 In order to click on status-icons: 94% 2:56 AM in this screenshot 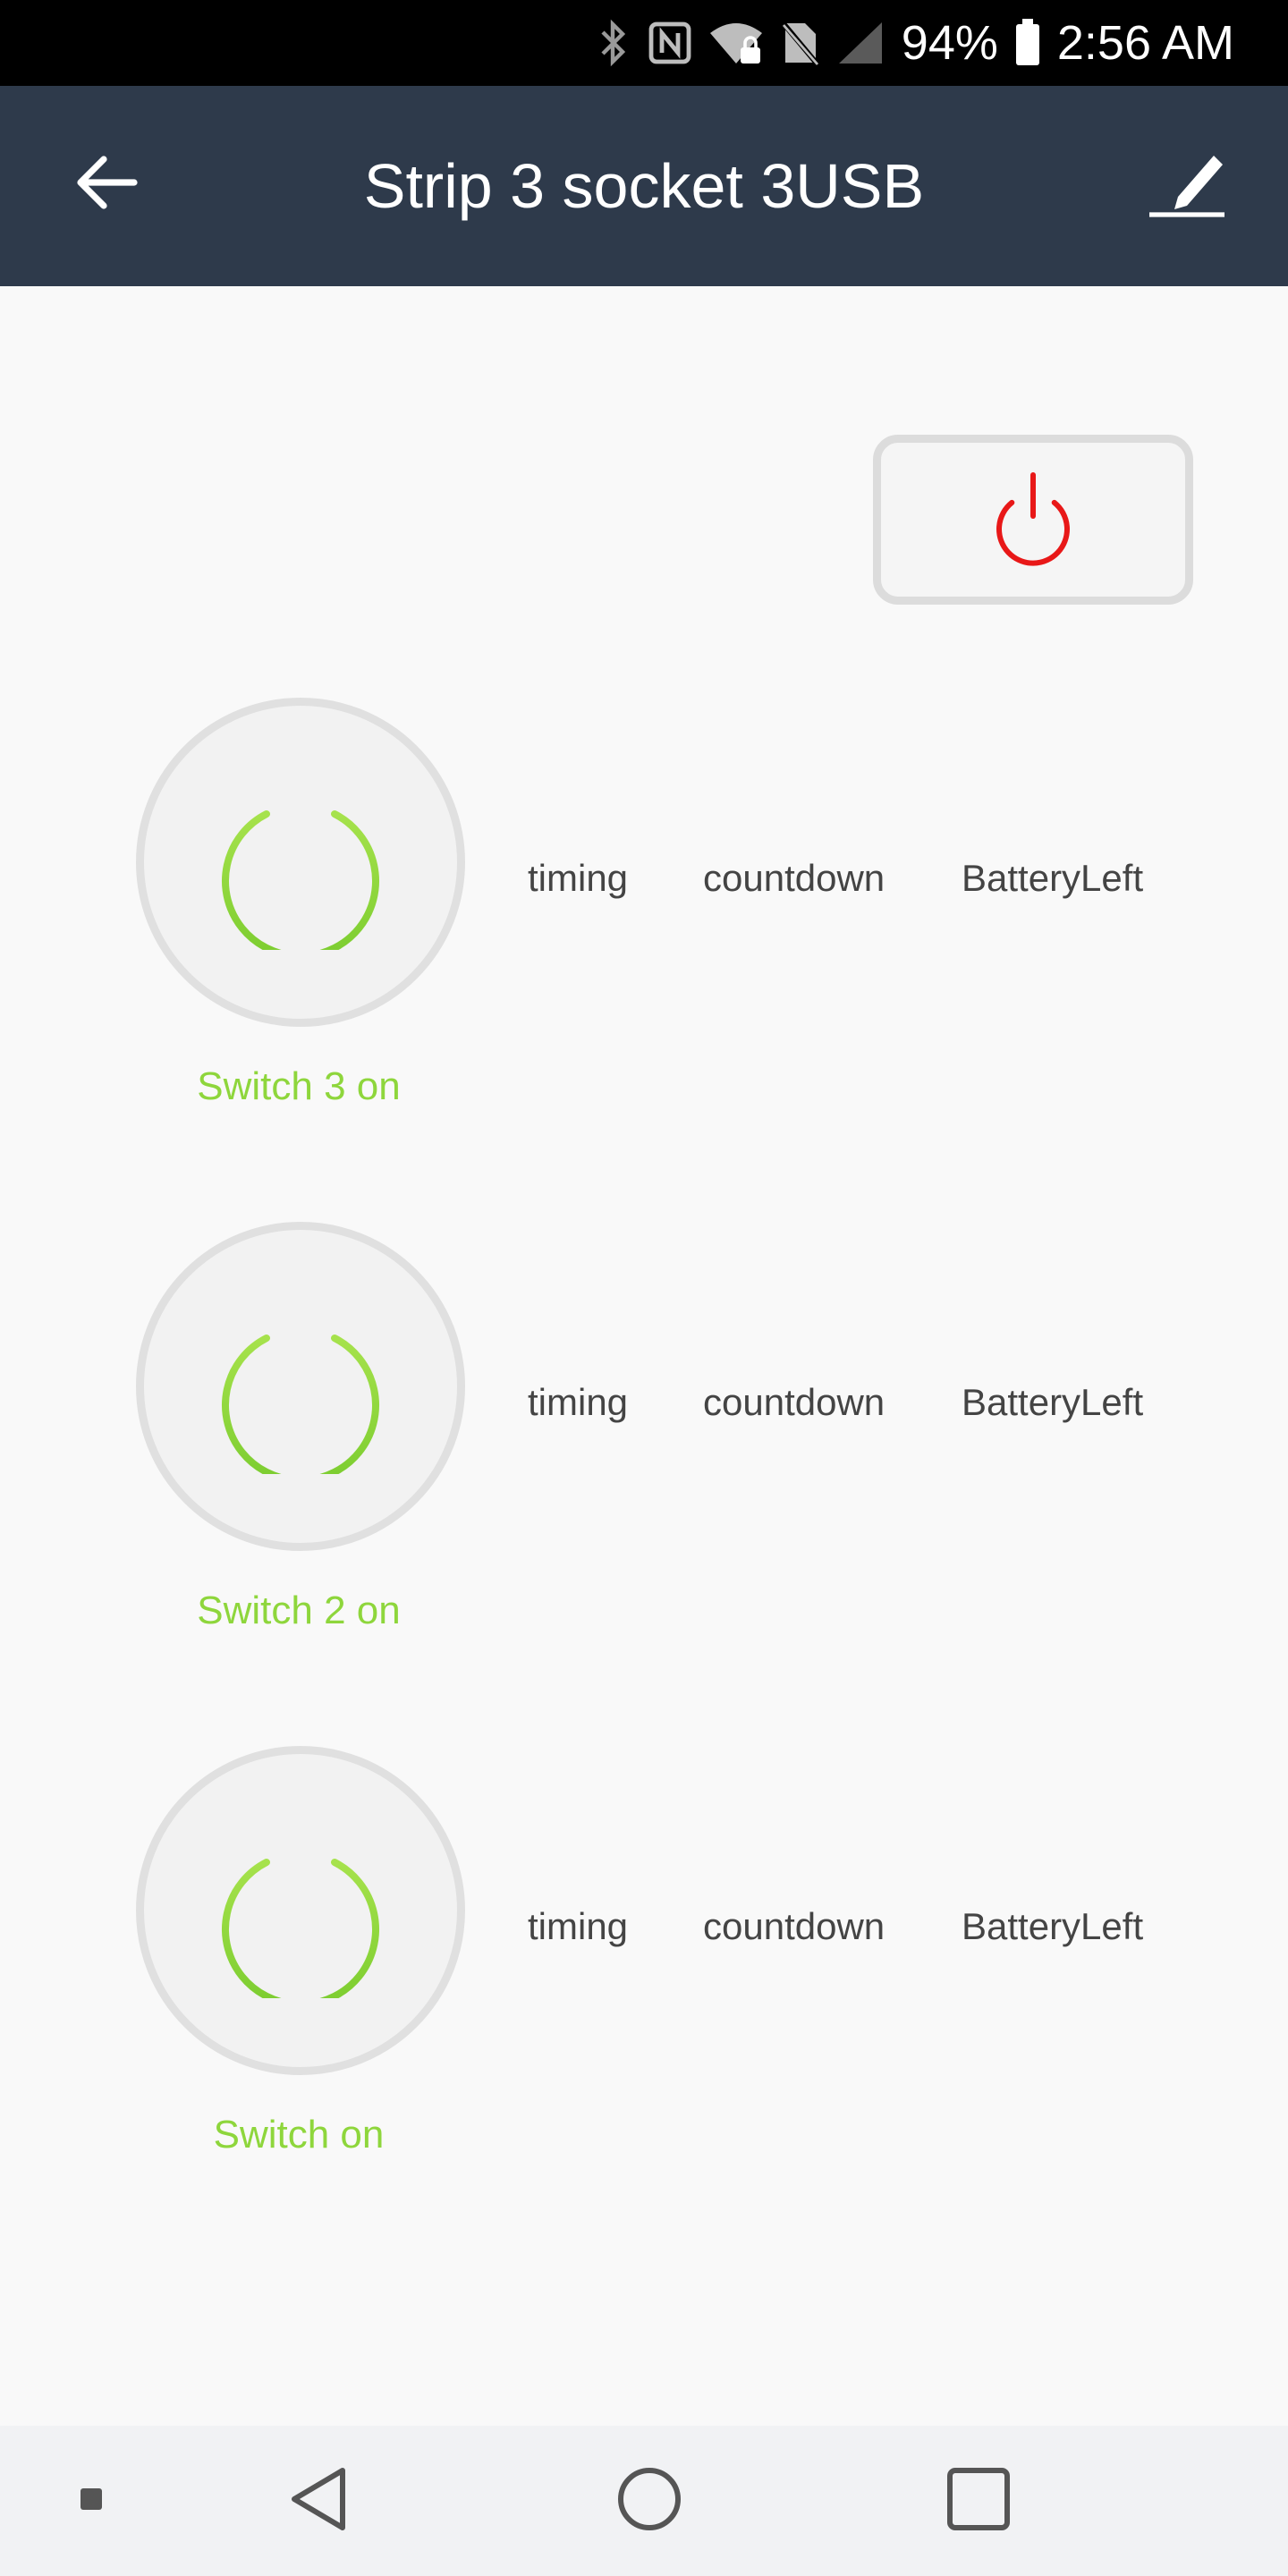, I will do `click(915, 43)`.